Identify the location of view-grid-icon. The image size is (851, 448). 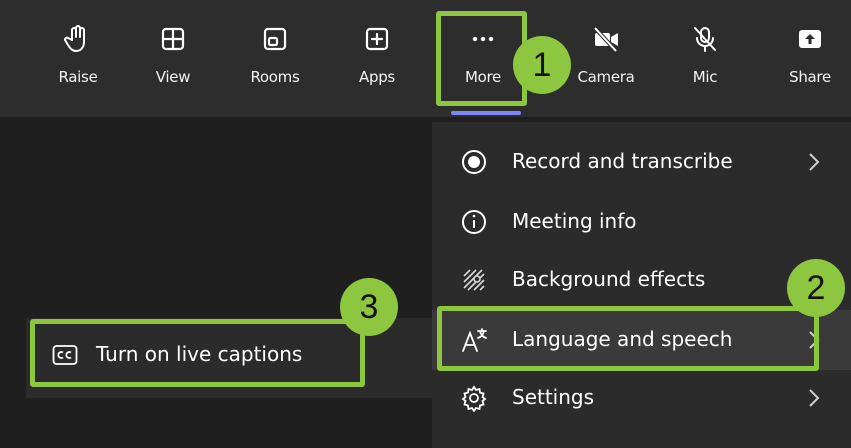
(173, 39).